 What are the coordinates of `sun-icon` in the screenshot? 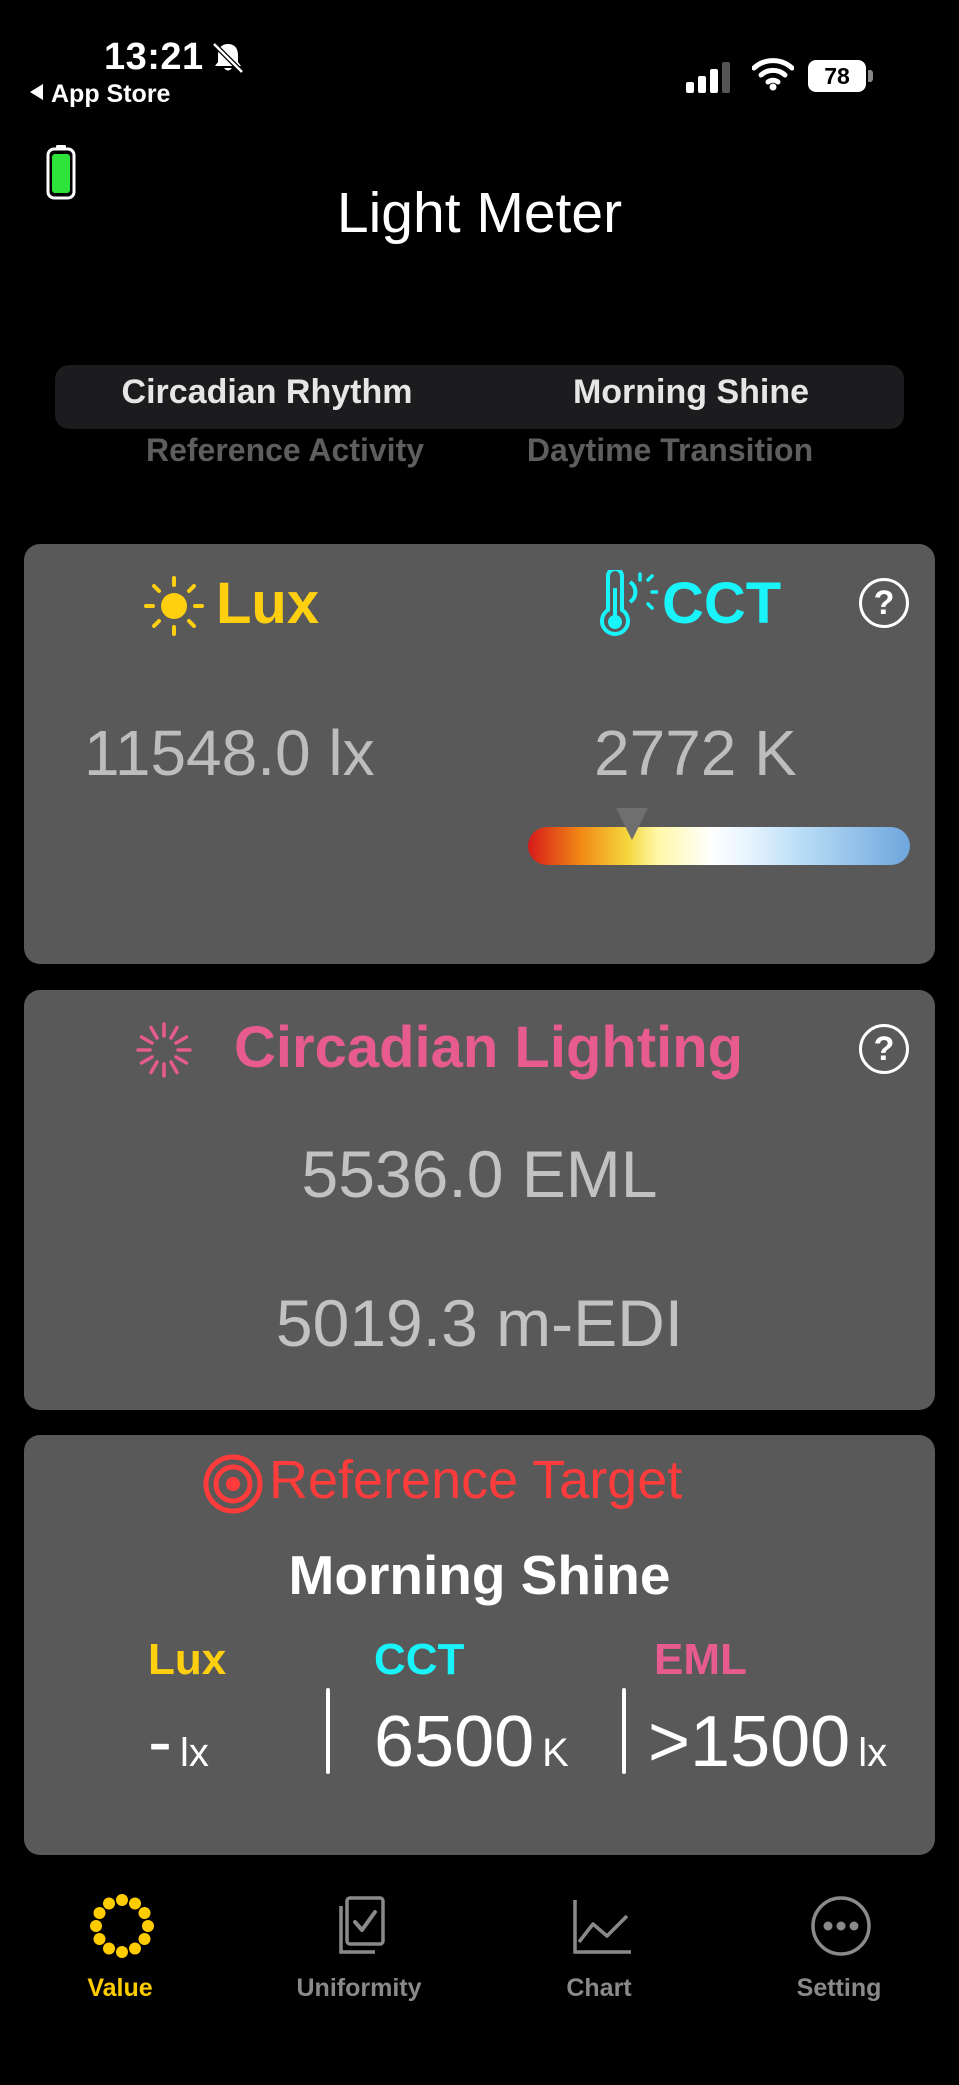 It's located at (174, 606).